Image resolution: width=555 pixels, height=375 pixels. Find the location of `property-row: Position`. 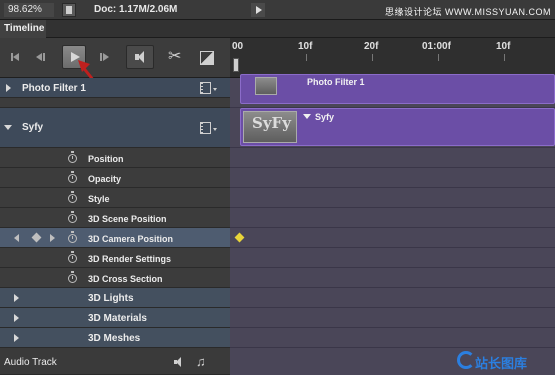

property-row: Position is located at coordinates (115, 158).